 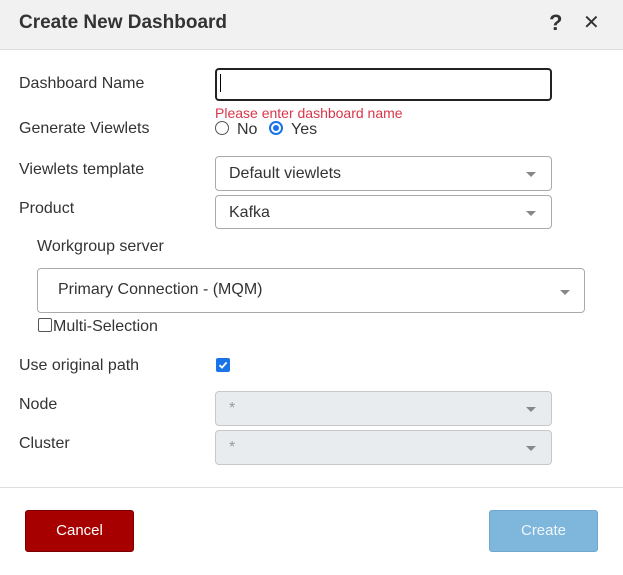 I want to click on cancel-button: Cancel, so click(x=79, y=531).